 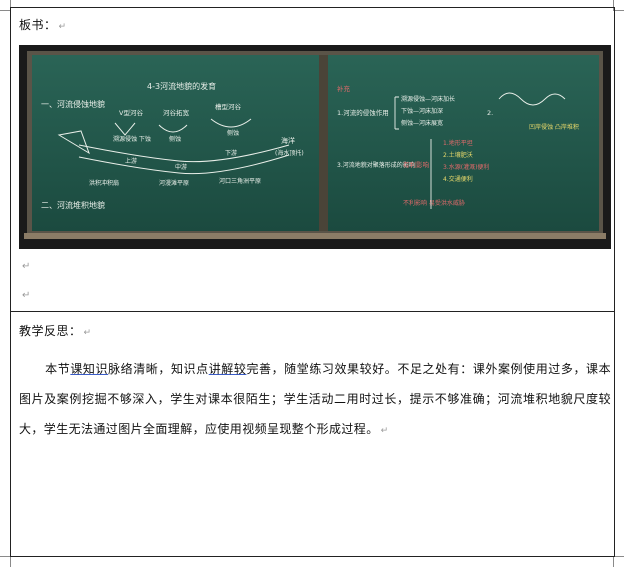 What do you see at coordinates (181, 86) in the screenshot?
I see `board-title: 4-3河流地貌的发育` at bounding box center [181, 86].